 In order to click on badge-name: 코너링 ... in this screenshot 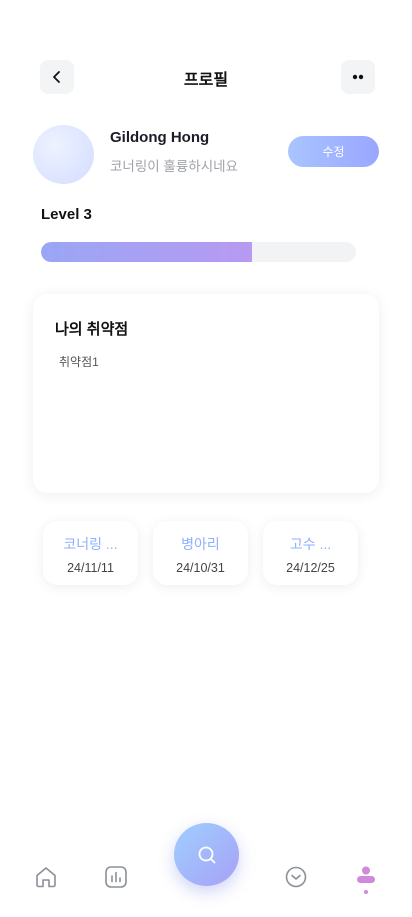, I will do `click(90, 544)`.